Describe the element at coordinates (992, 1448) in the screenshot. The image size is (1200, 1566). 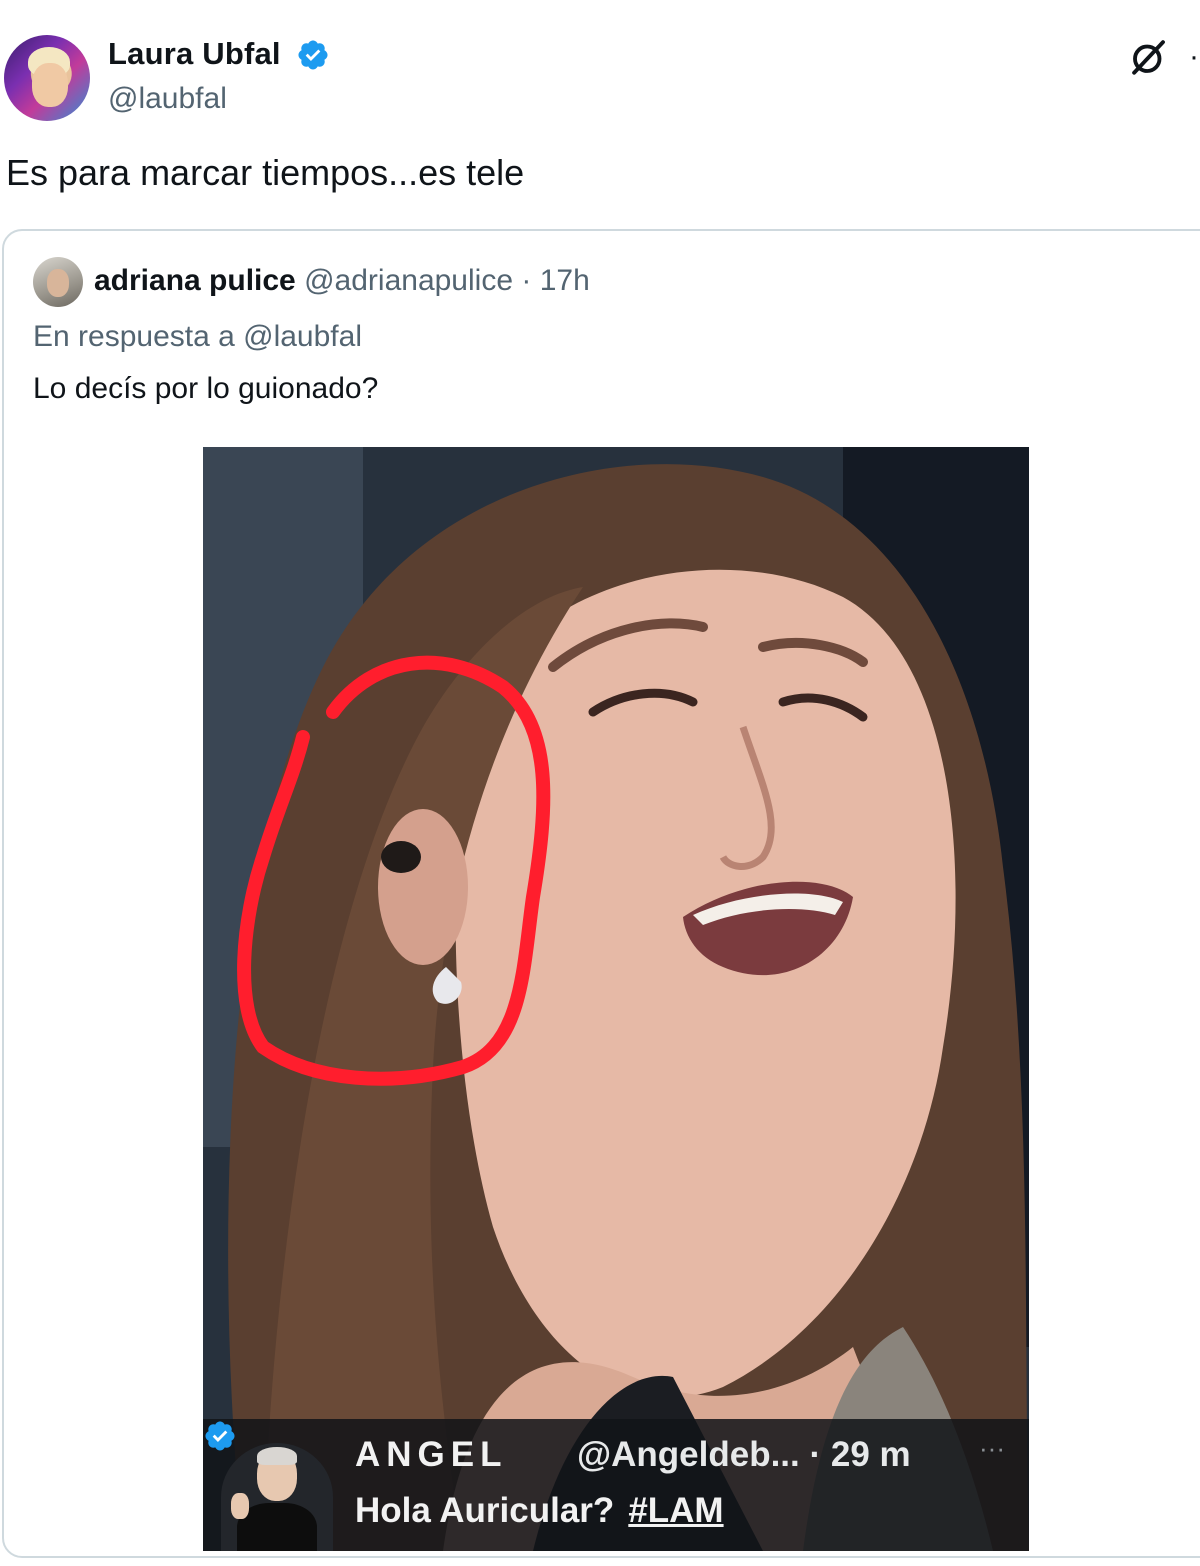
I see `embedded-more-icon: ···` at that location.